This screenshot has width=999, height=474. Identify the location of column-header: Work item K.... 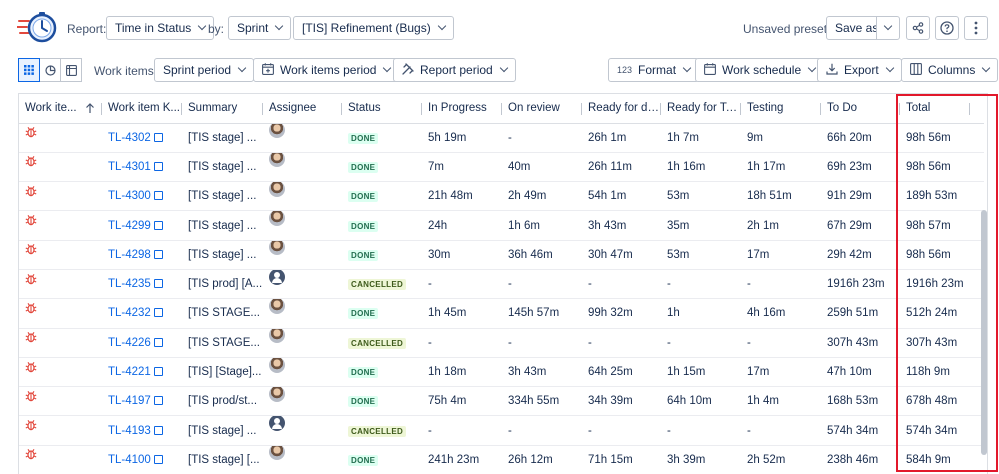
(142, 109).